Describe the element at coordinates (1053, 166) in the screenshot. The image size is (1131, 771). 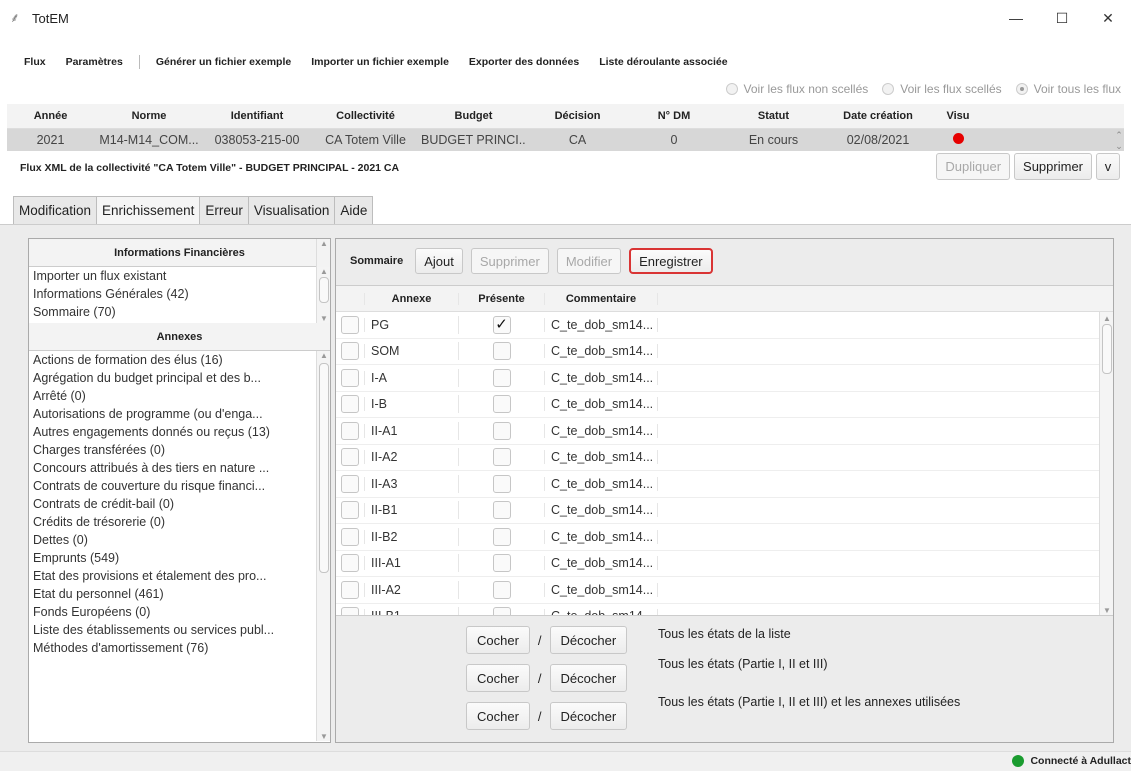
I see `supprimer-flux-button: Supprimer` at that location.